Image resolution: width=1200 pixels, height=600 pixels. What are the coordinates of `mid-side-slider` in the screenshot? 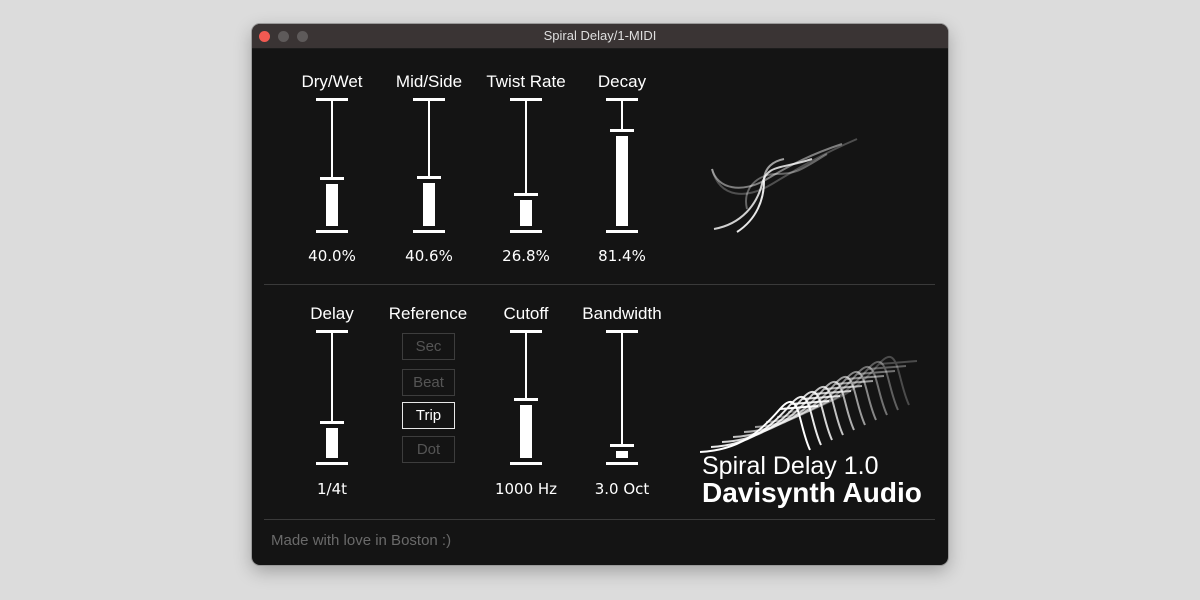 It's located at (429, 165).